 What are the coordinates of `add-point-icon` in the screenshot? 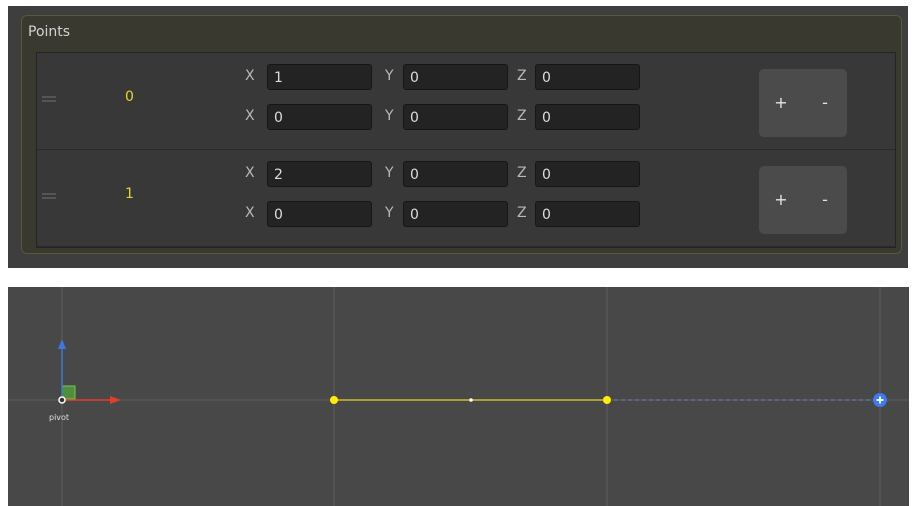 It's located at (880, 400).